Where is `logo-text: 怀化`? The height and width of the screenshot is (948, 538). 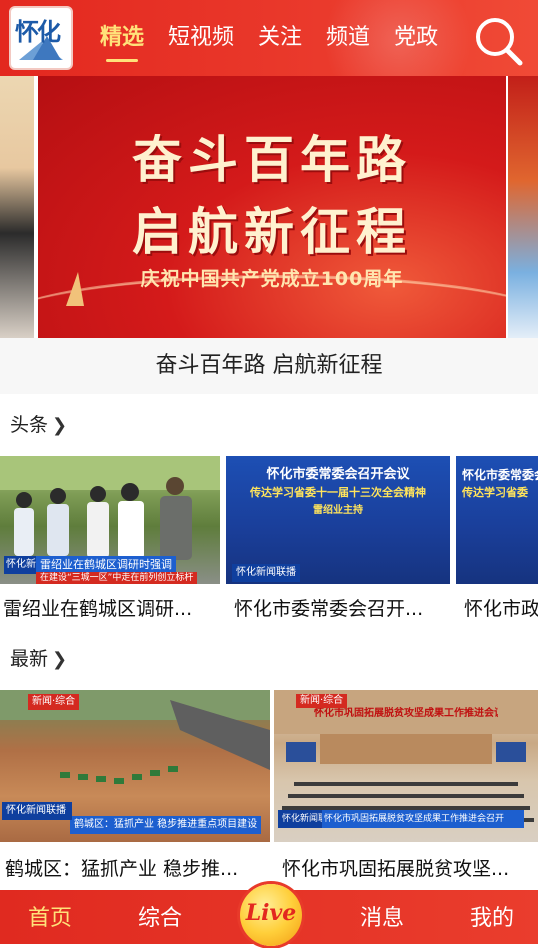 logo-text: 怀化 is located at coordinates (38, 31).